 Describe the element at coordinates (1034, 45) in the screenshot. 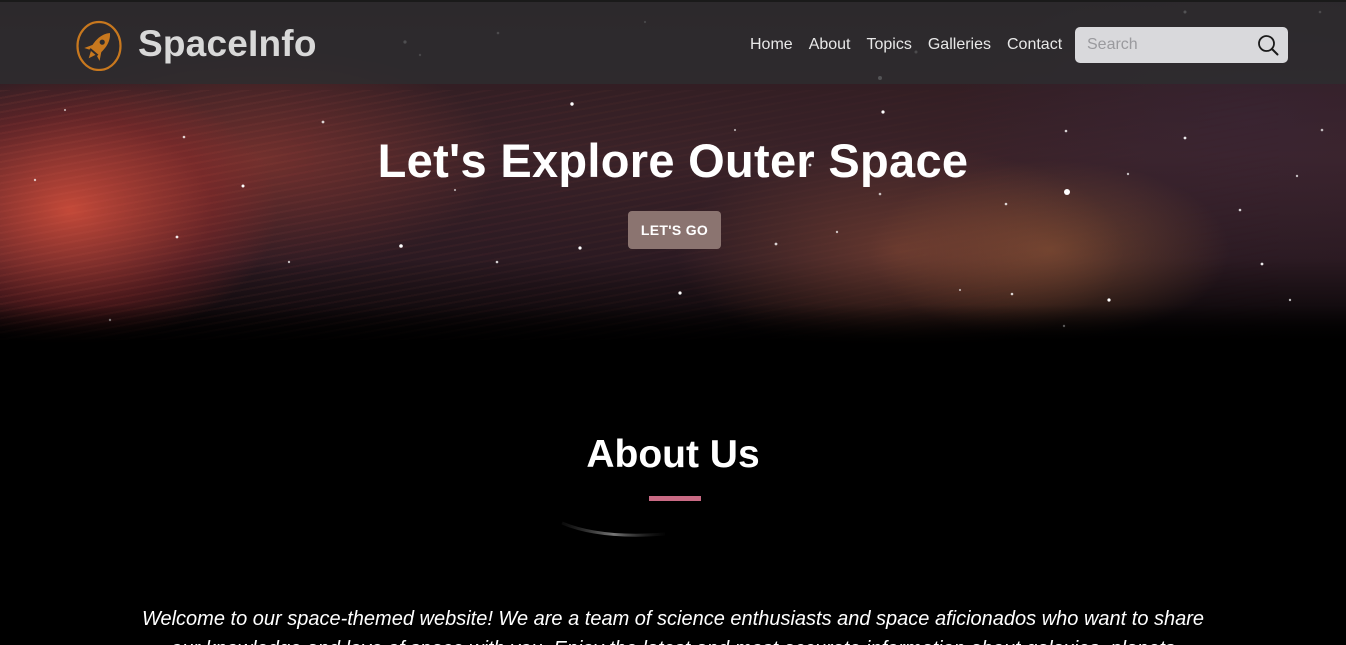

I see `nav-link-contact: Contact` at that location.